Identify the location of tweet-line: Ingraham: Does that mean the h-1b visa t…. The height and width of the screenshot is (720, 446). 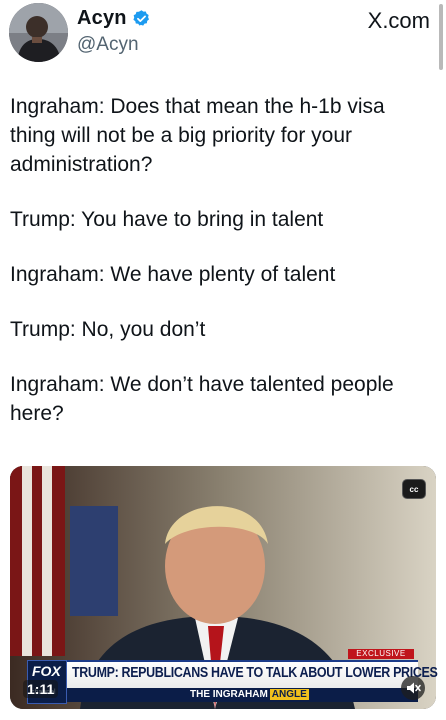
(197, 135).